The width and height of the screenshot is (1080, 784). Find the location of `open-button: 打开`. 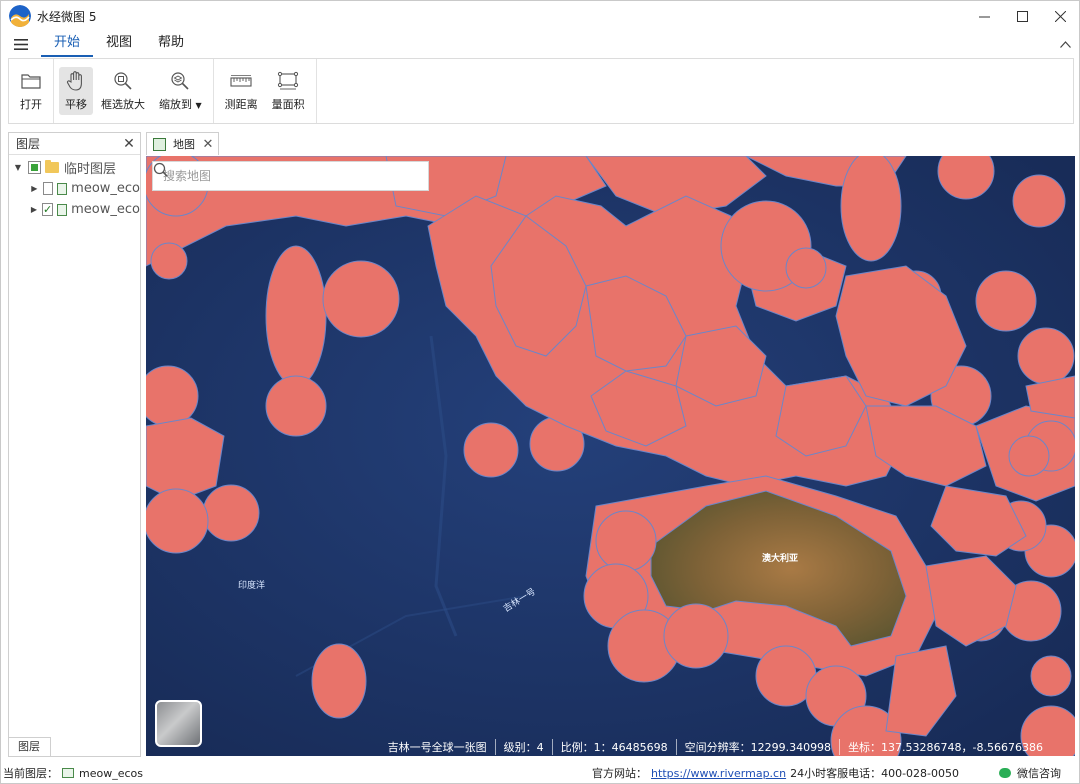

open-button: 打开 is located at coordinates (31, 91).